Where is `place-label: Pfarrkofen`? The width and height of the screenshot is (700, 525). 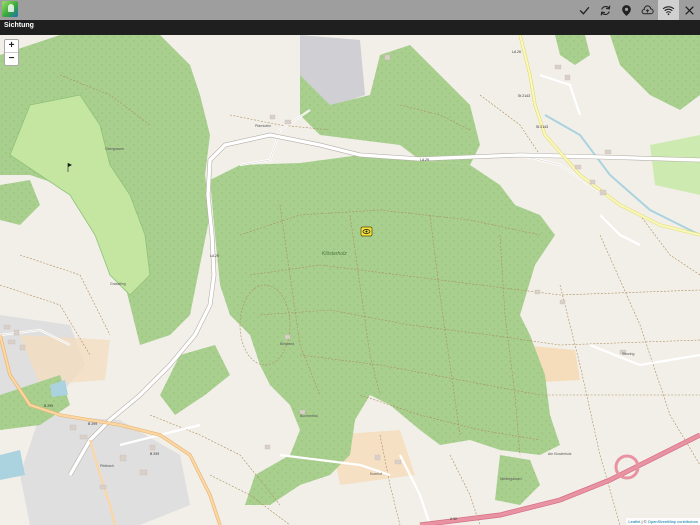
place-label: Pfarrkofen is located at coordinates (263, 126).